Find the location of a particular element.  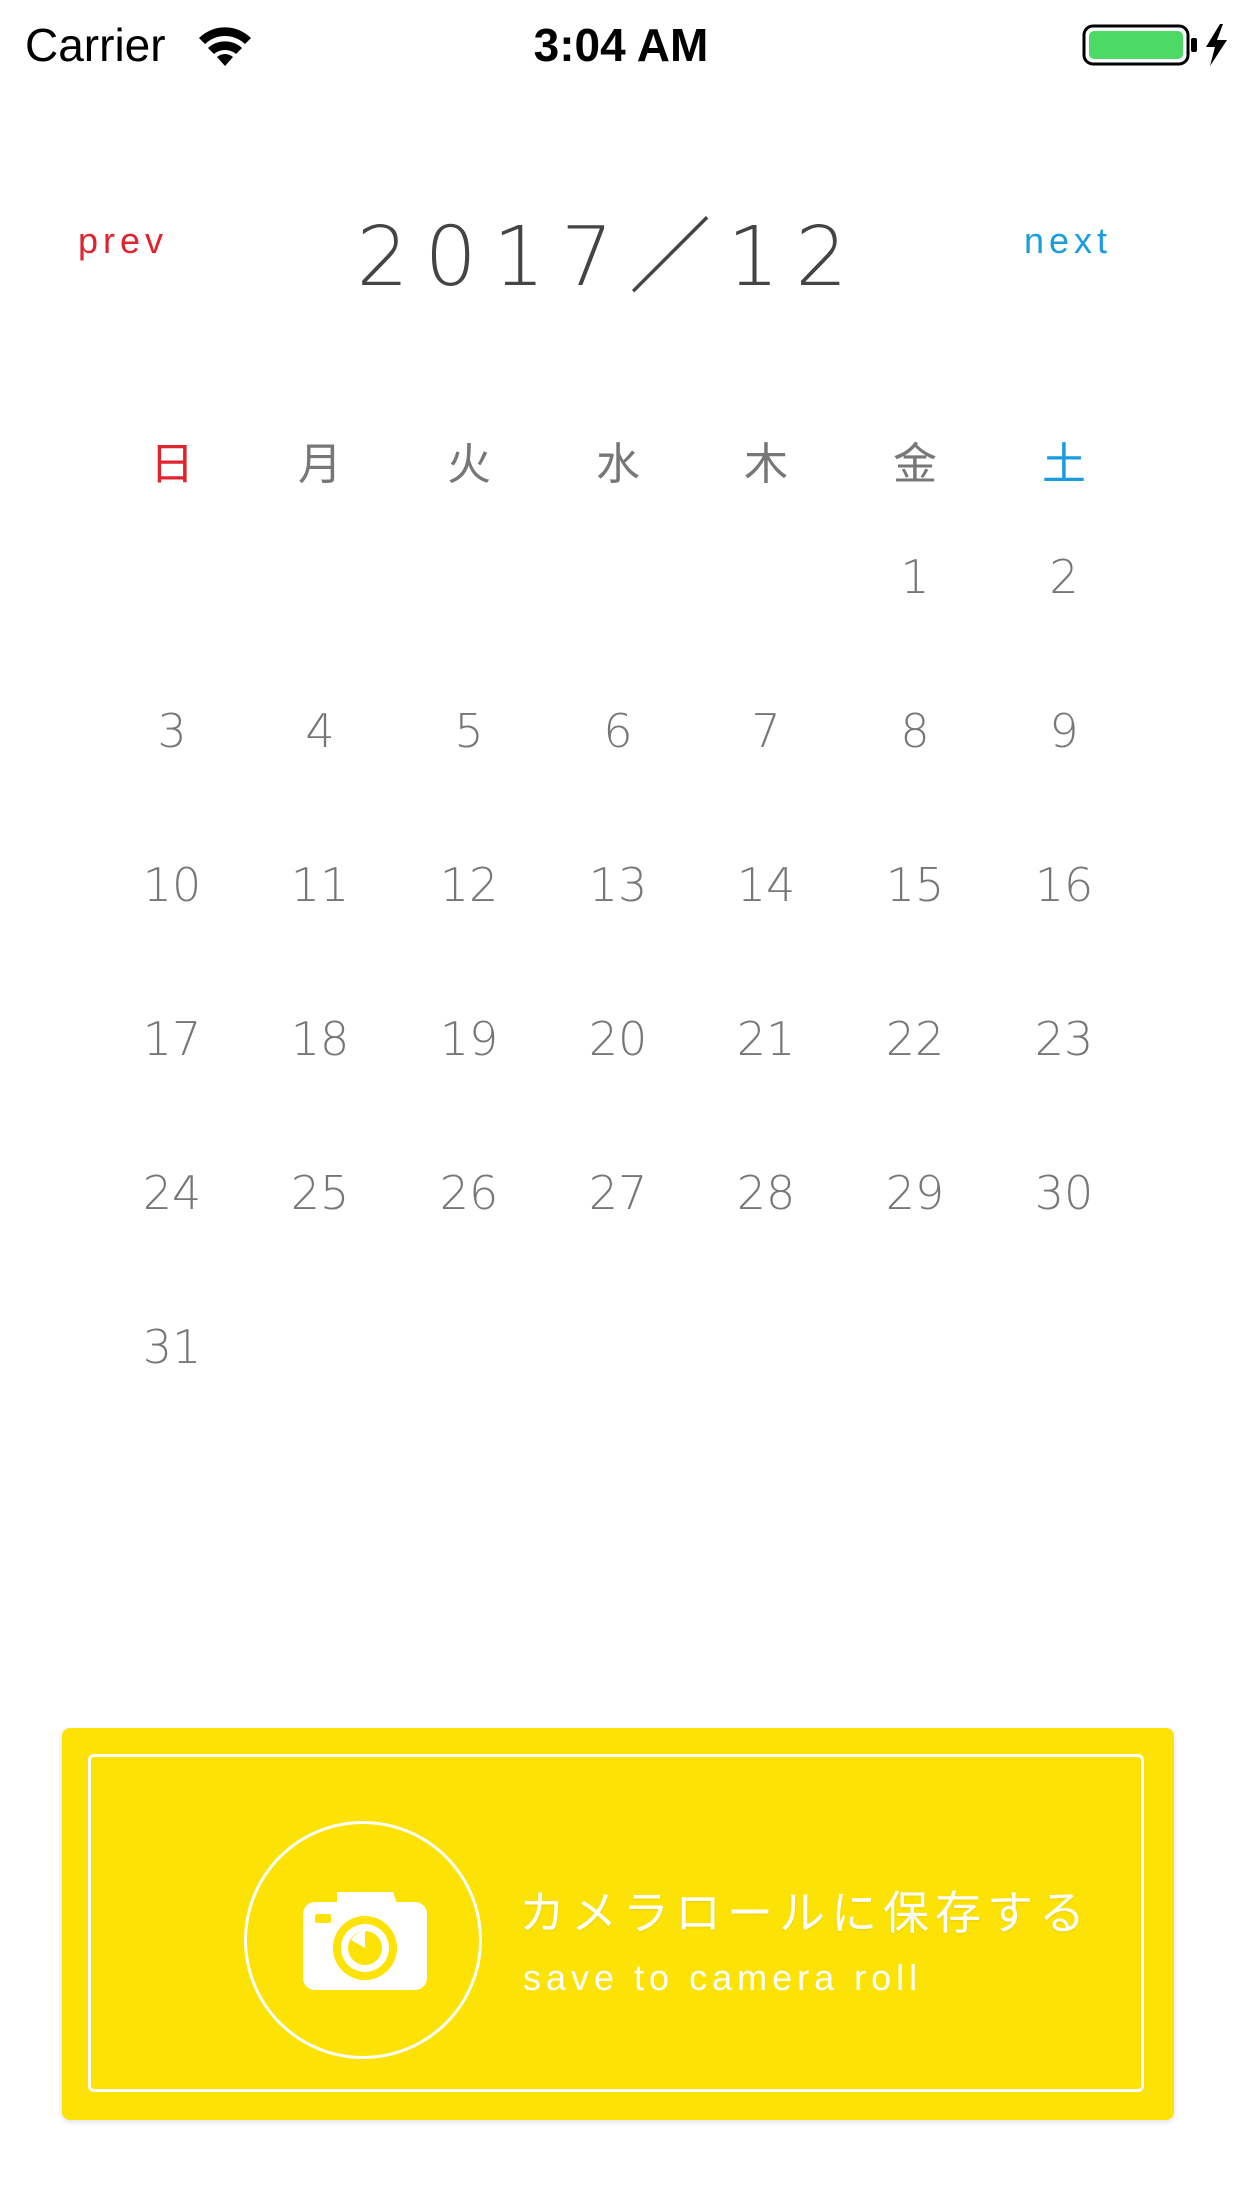

calendar-day: 27 is located at coordinates (618, 1193).